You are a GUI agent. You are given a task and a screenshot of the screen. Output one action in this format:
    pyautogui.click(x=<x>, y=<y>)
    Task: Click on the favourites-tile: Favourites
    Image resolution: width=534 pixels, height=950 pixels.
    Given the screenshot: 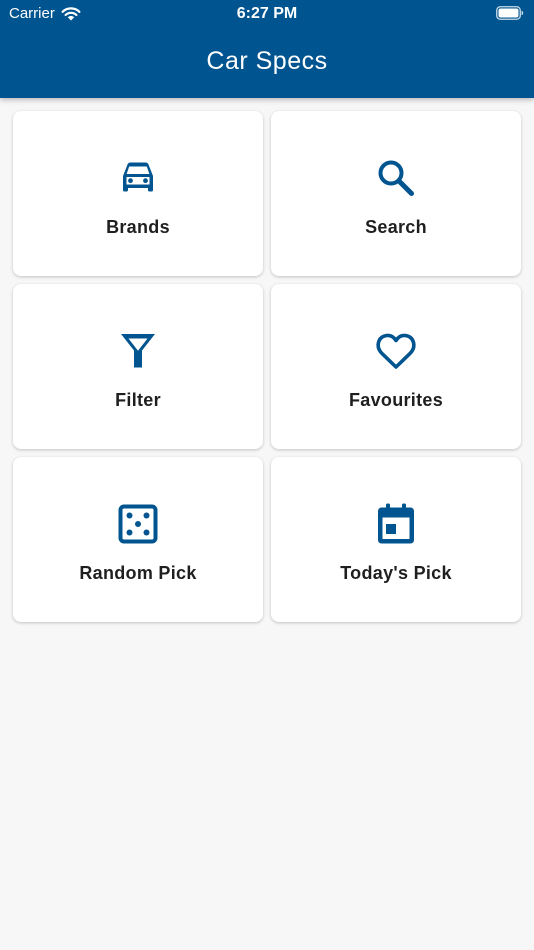 What is the action you would take?
    pyautogui.click(x=396, y=366)
    